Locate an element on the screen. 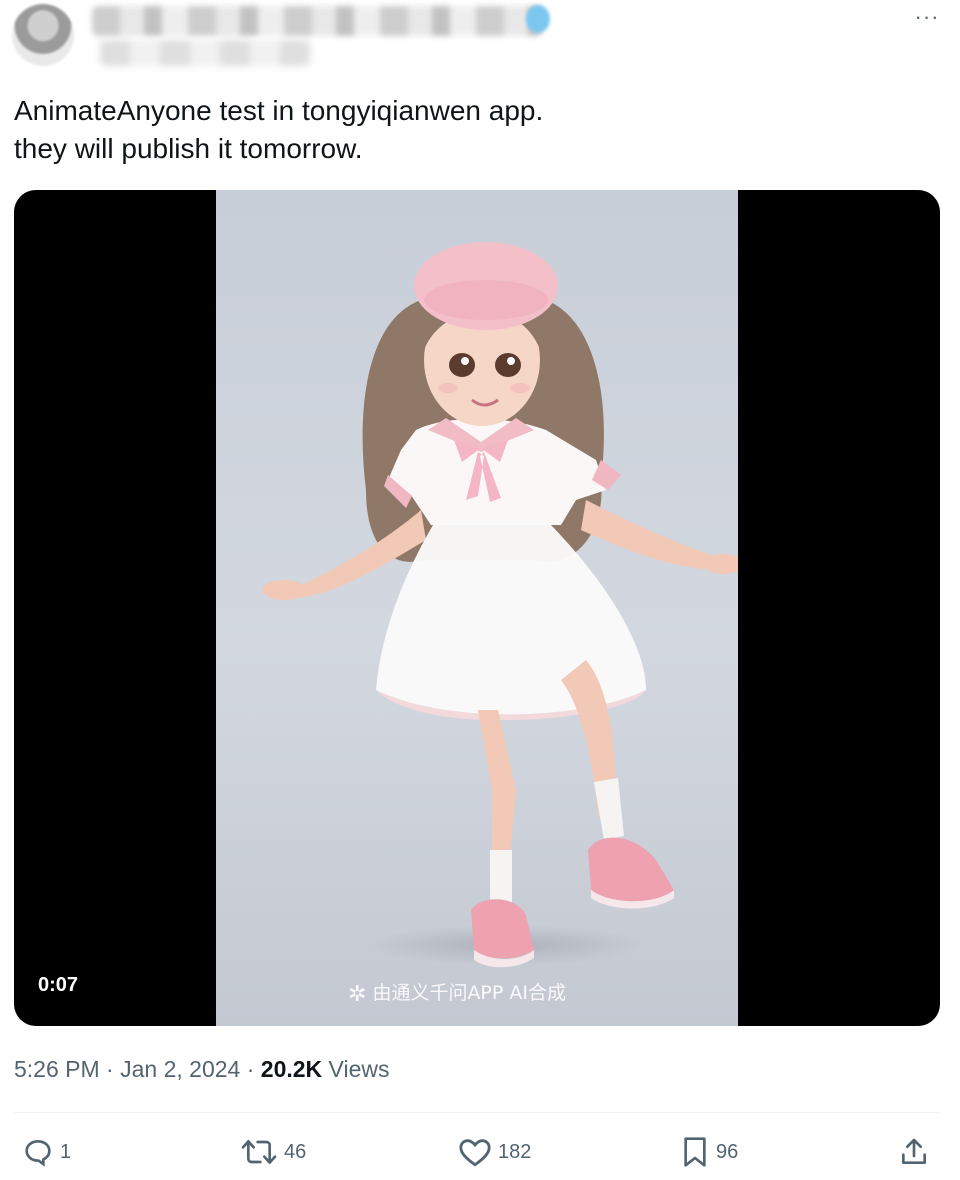 Image resolution: width=960 pixels, height=1180 pixels. avatar is located at coordinates (43, 35).